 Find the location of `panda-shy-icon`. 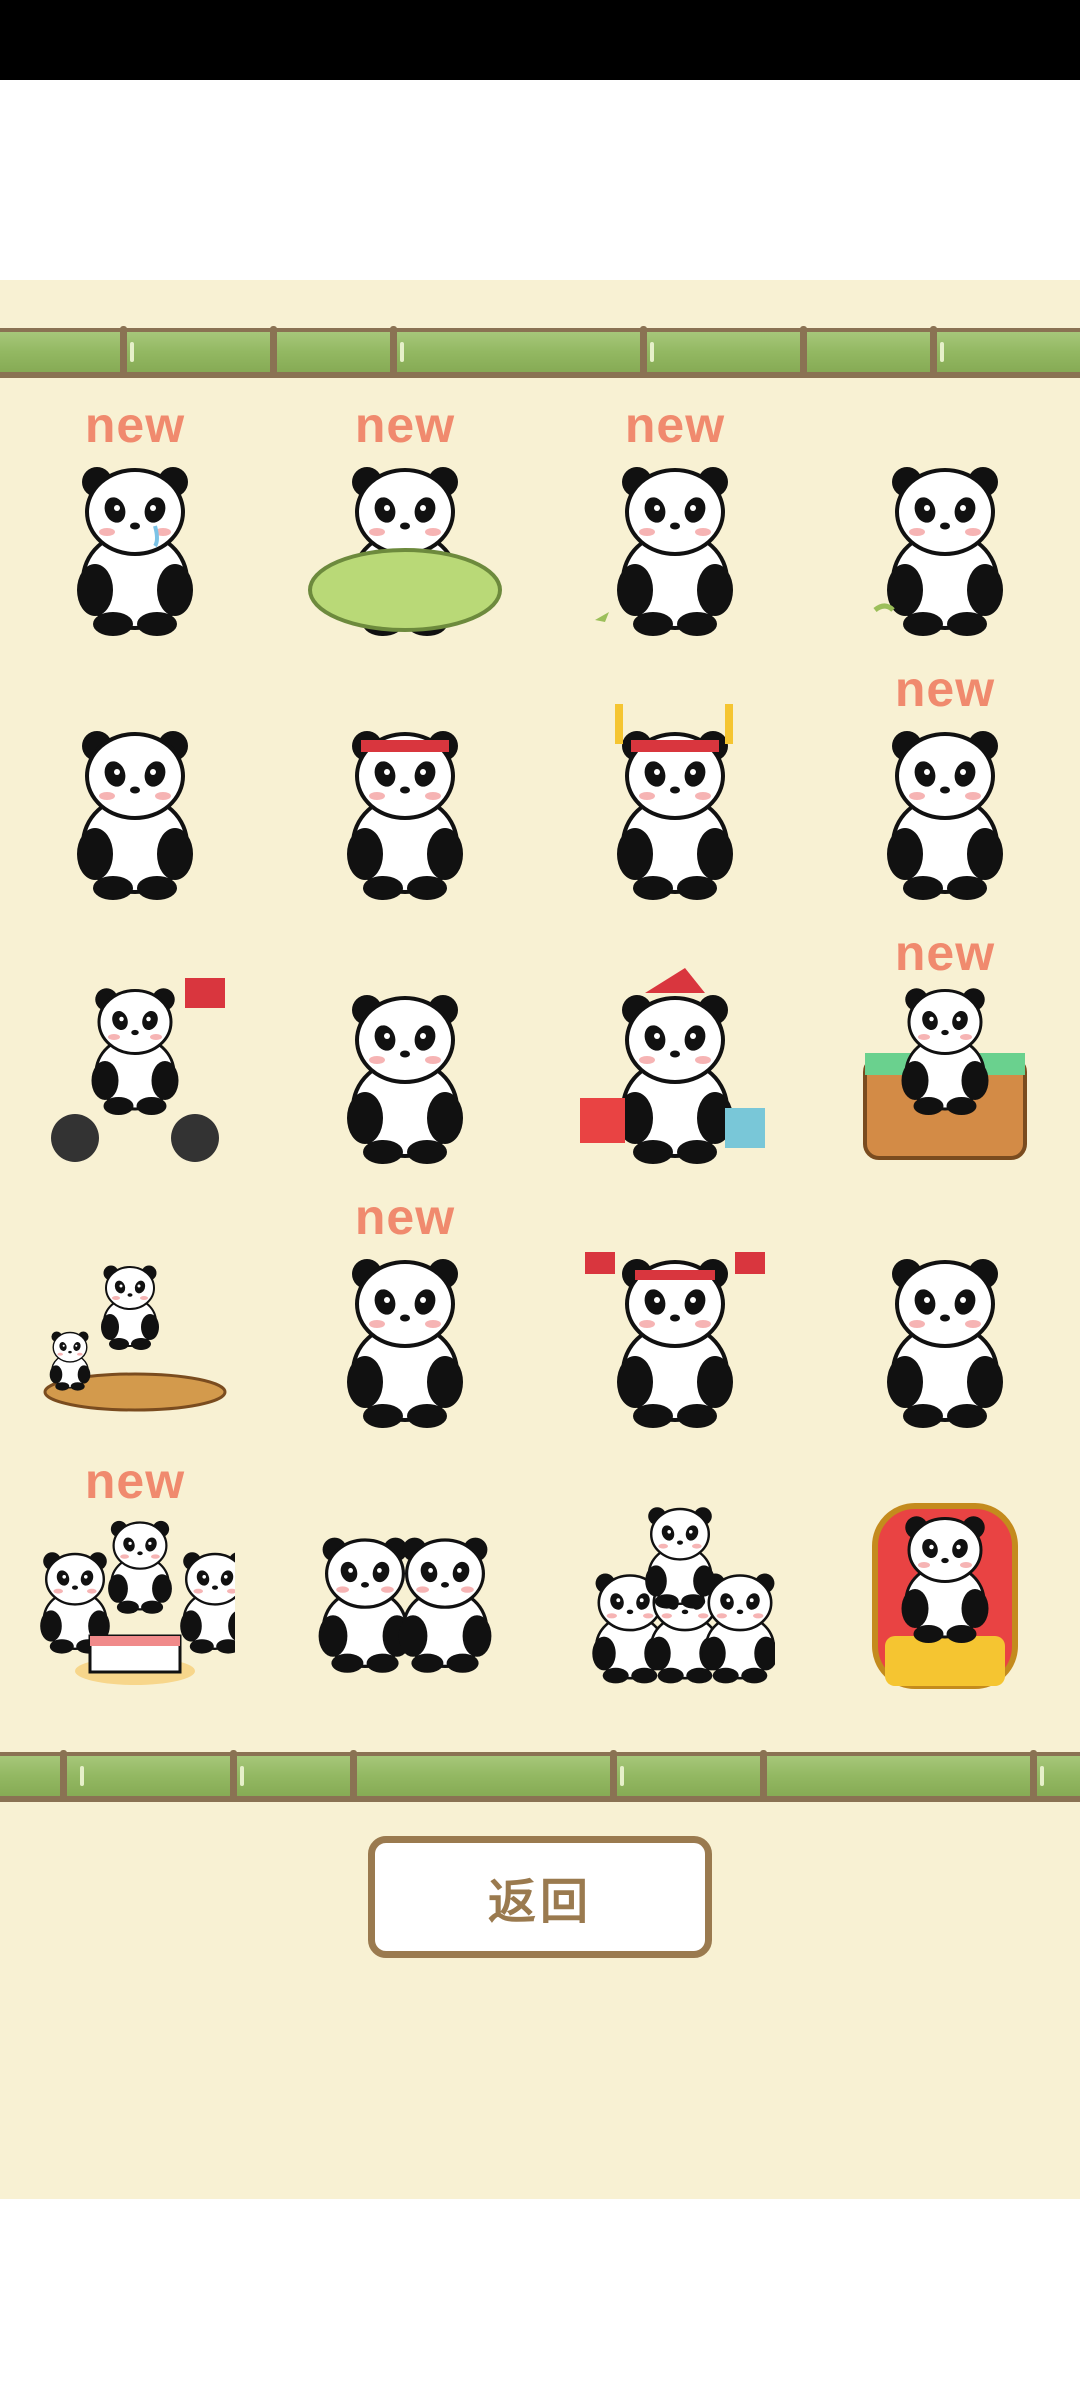

panda-shy-icon is located at coordinates (135, 815).